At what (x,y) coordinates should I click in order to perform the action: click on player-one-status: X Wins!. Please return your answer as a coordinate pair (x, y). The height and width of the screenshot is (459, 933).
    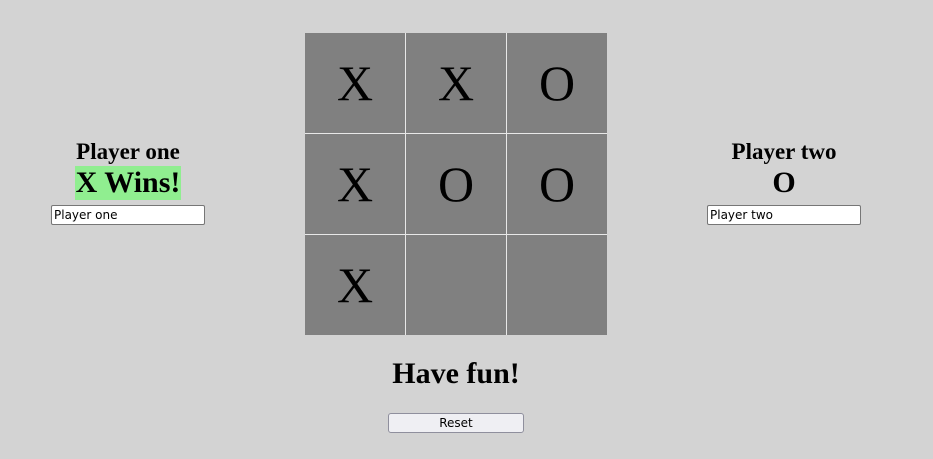
    Looking at the image, I should click on (128, 183).